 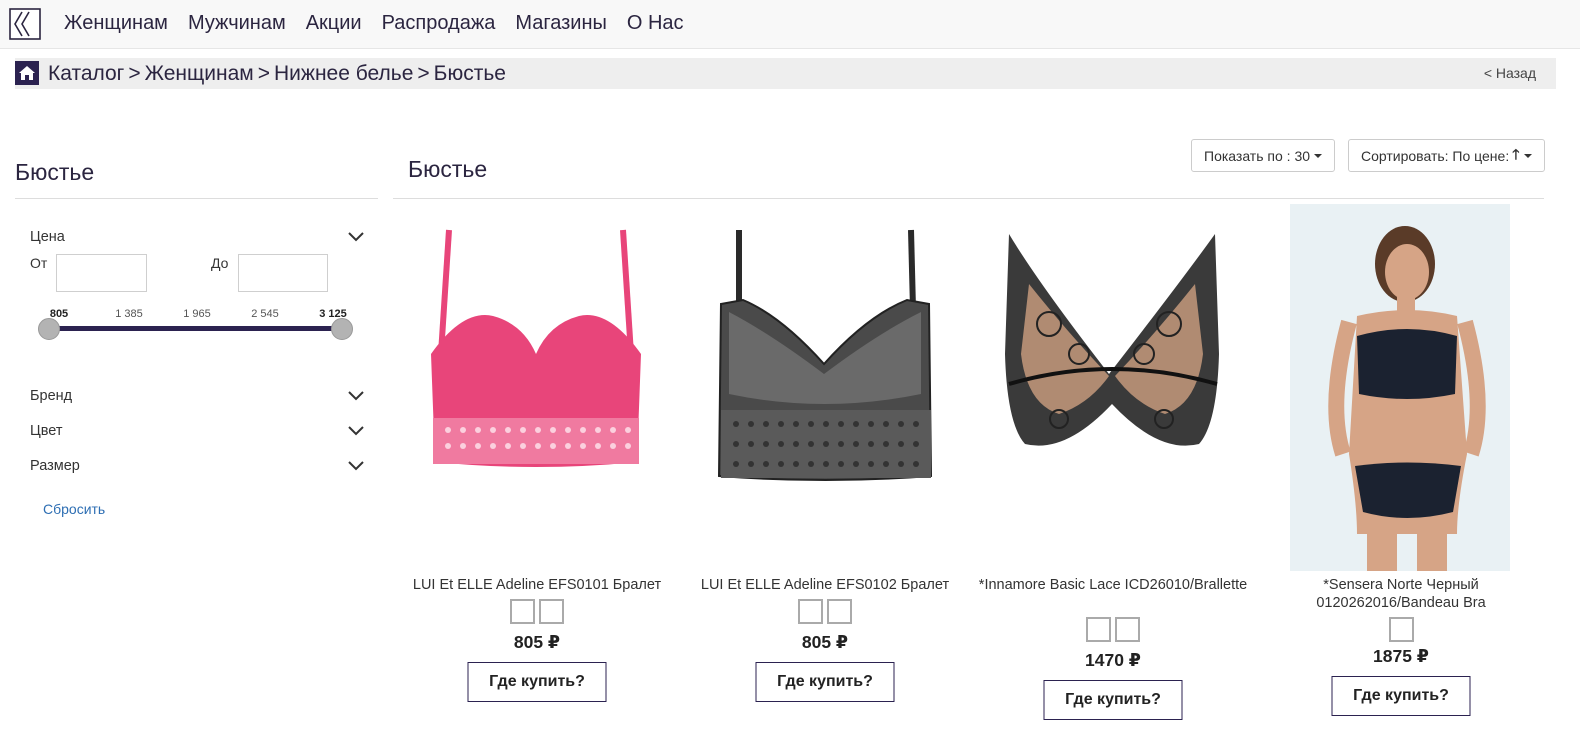 I want to click on sort-dropdown: Сортировать: По цене: 🡑, so click(x=1446, y=155).